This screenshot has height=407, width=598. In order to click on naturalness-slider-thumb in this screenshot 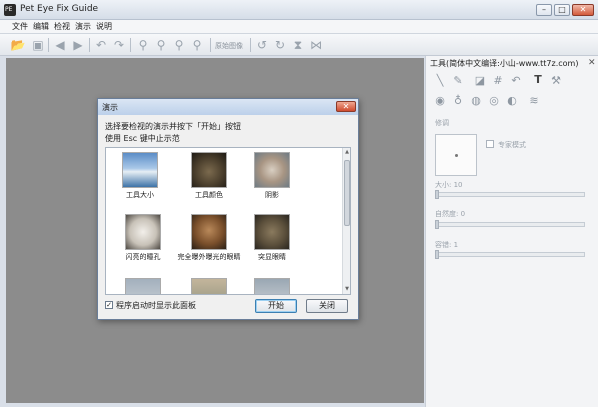, I will do `click(437, 224)`.